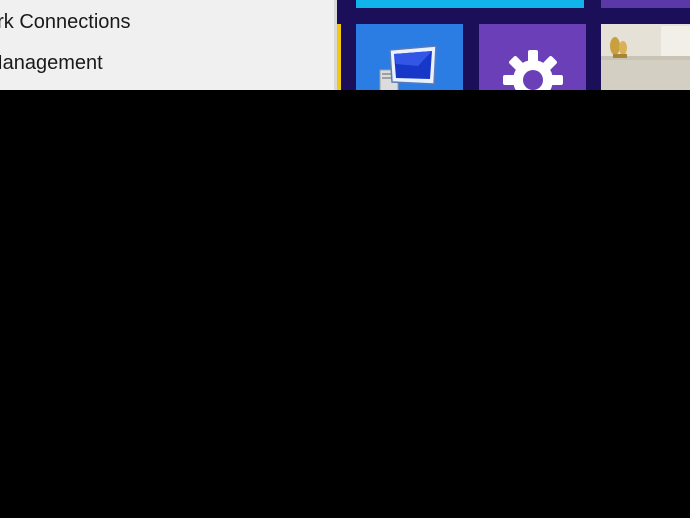 This screenshot has height=518, width=690. What do you see at coordinates (65, 22) in the screenshot?
I see `menu-item-network-connections: ork Connections` at bounding box center [65, 22].